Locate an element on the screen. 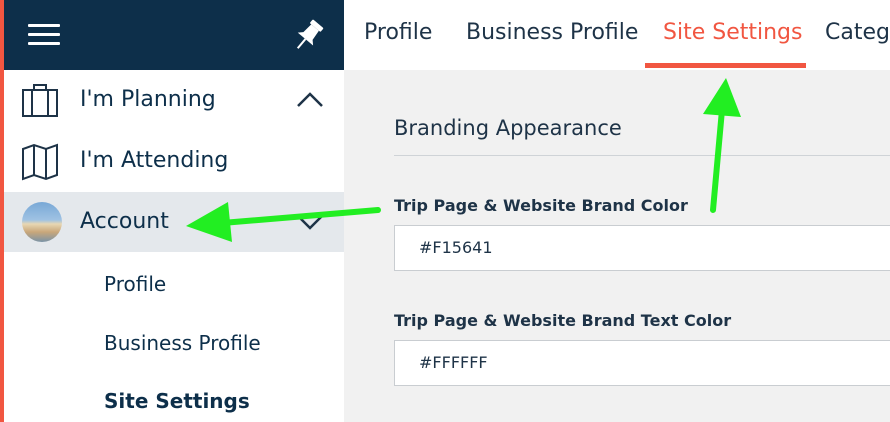 This screenshot has width=890, height=422. sidebar-item-attending: I'm Attending is located at coordinates (174, 161).